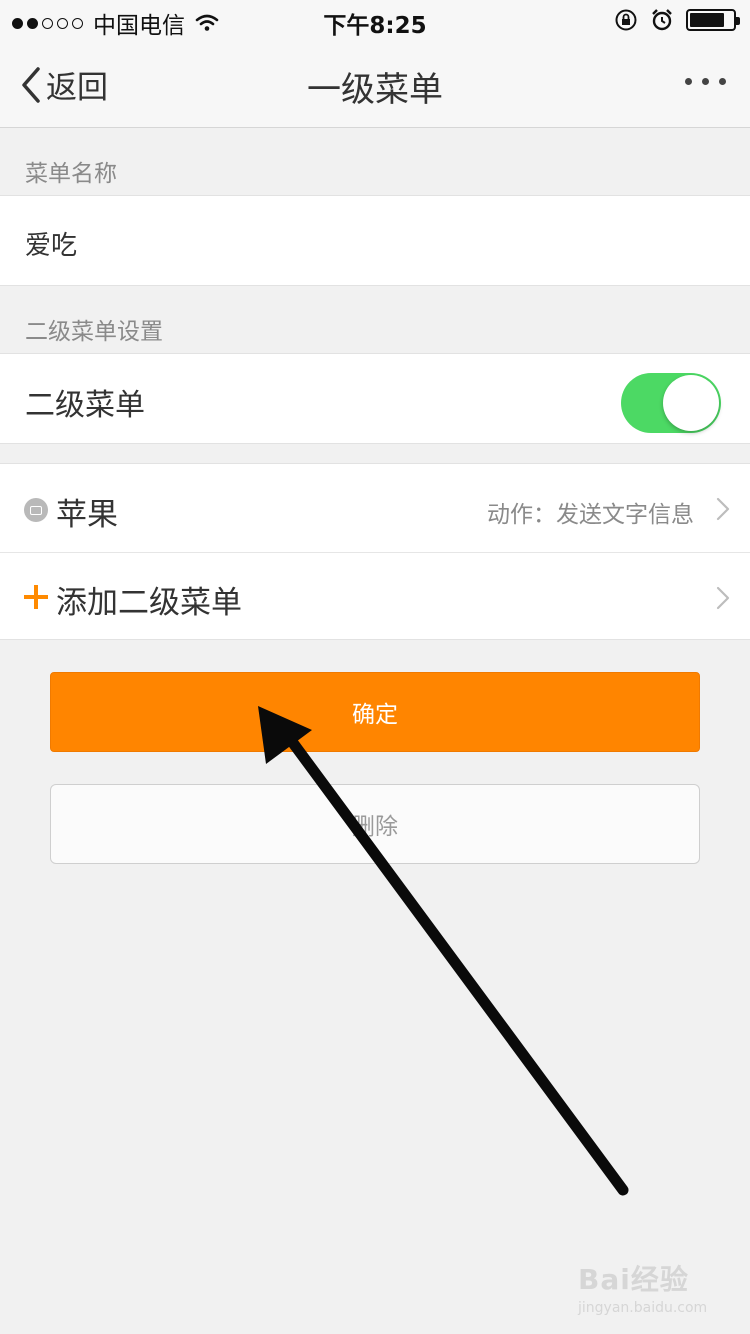 This screenshot has height=1334, width=750. I want to click on battery-level, so click(707, 20).